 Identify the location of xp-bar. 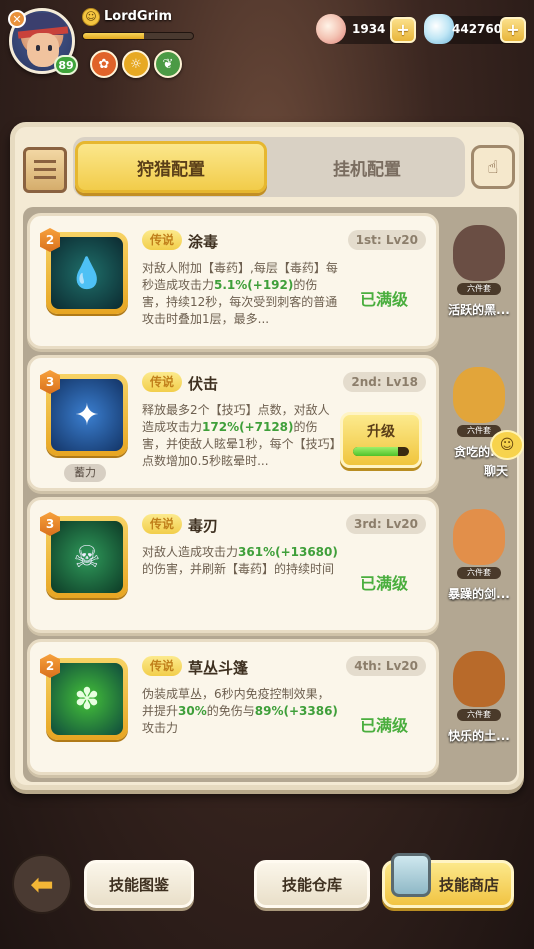
(138, 36).